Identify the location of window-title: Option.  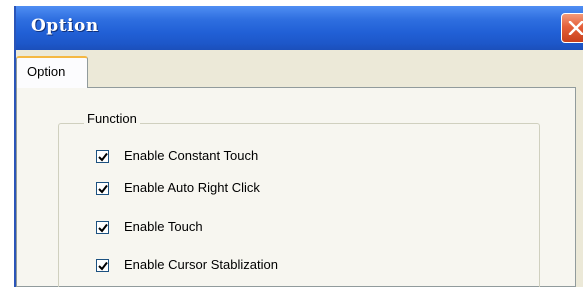
(65, 26).